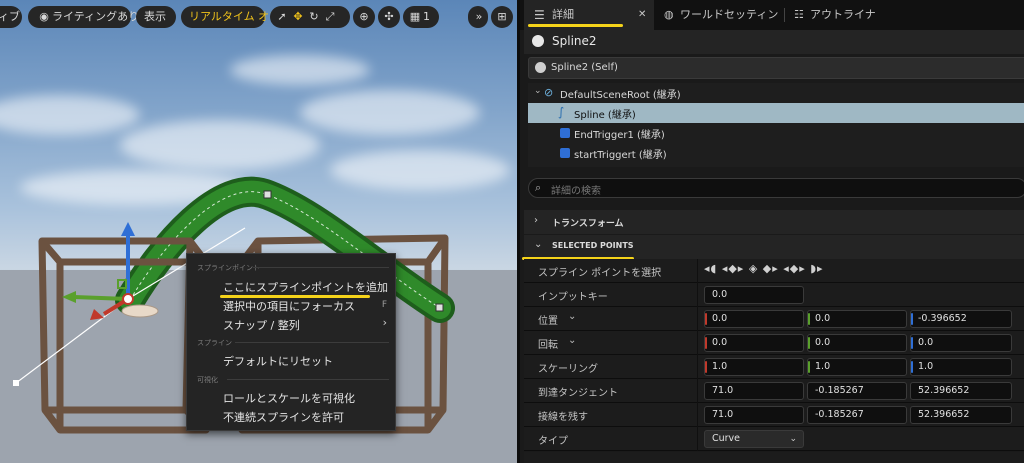  I want to click on scale-y-field: 1.0, so click(857, 367).